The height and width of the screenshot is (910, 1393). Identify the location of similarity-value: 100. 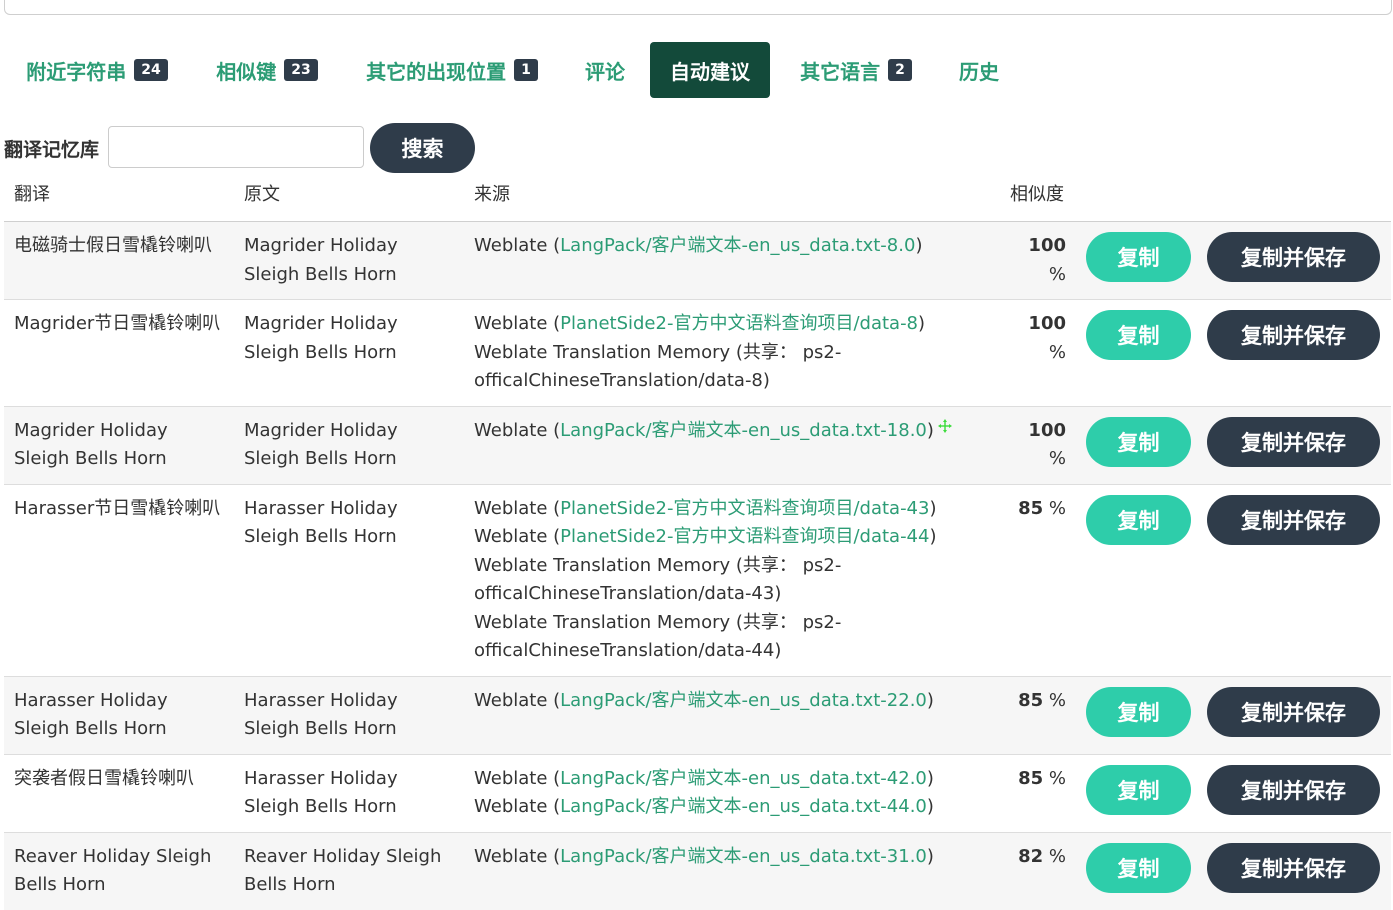
(1047, 430).